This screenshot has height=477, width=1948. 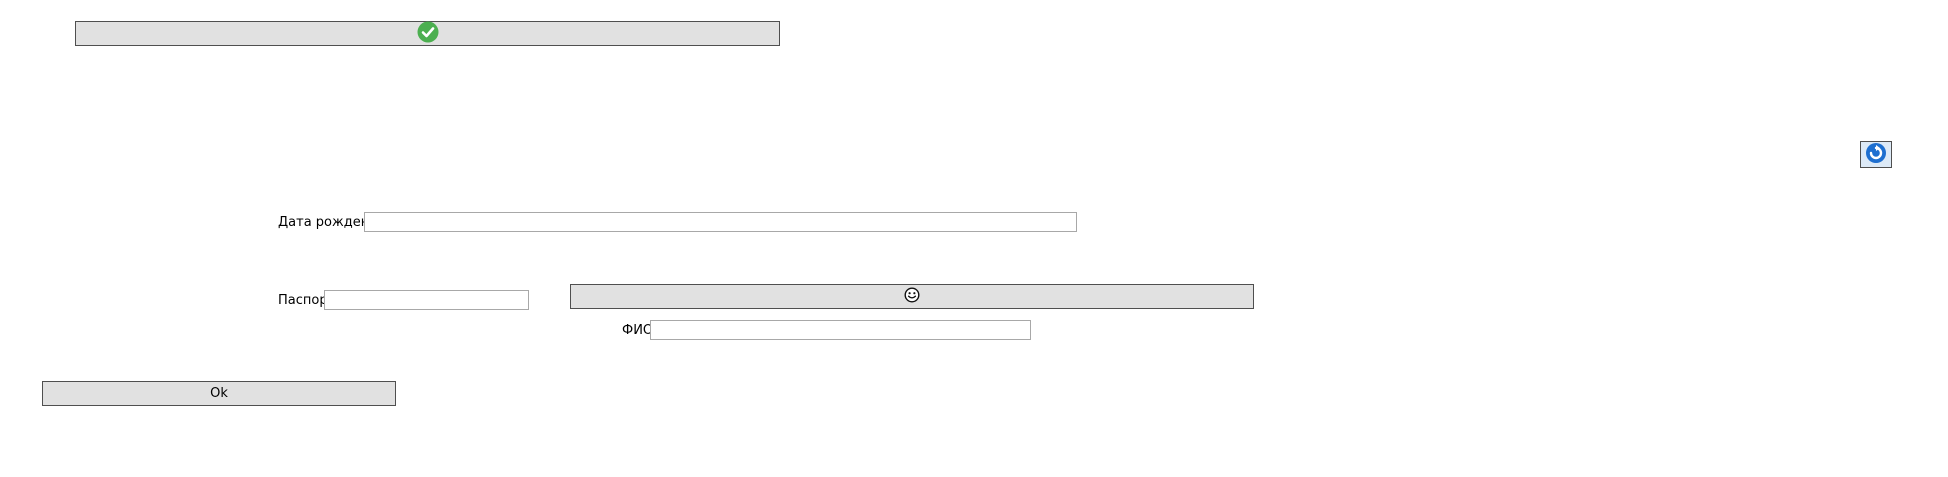 What do you see at coordinates (638, 330) in the screenshot?
I see `full-name-label: ФИО` at bounding box center [638, 330].